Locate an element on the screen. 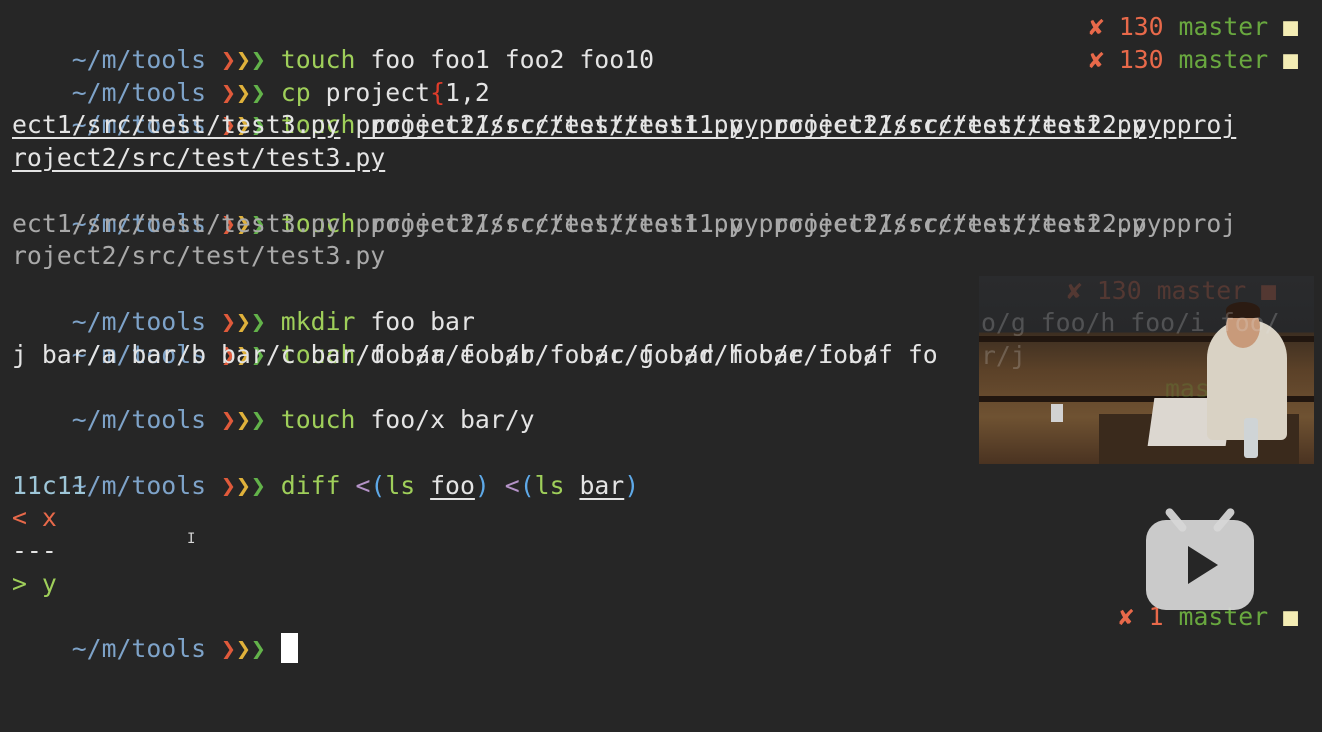 The image size is (1322, 732). ghost-right-prompt: ✘ 130 master ■ is located at coordinates (1172, 290).